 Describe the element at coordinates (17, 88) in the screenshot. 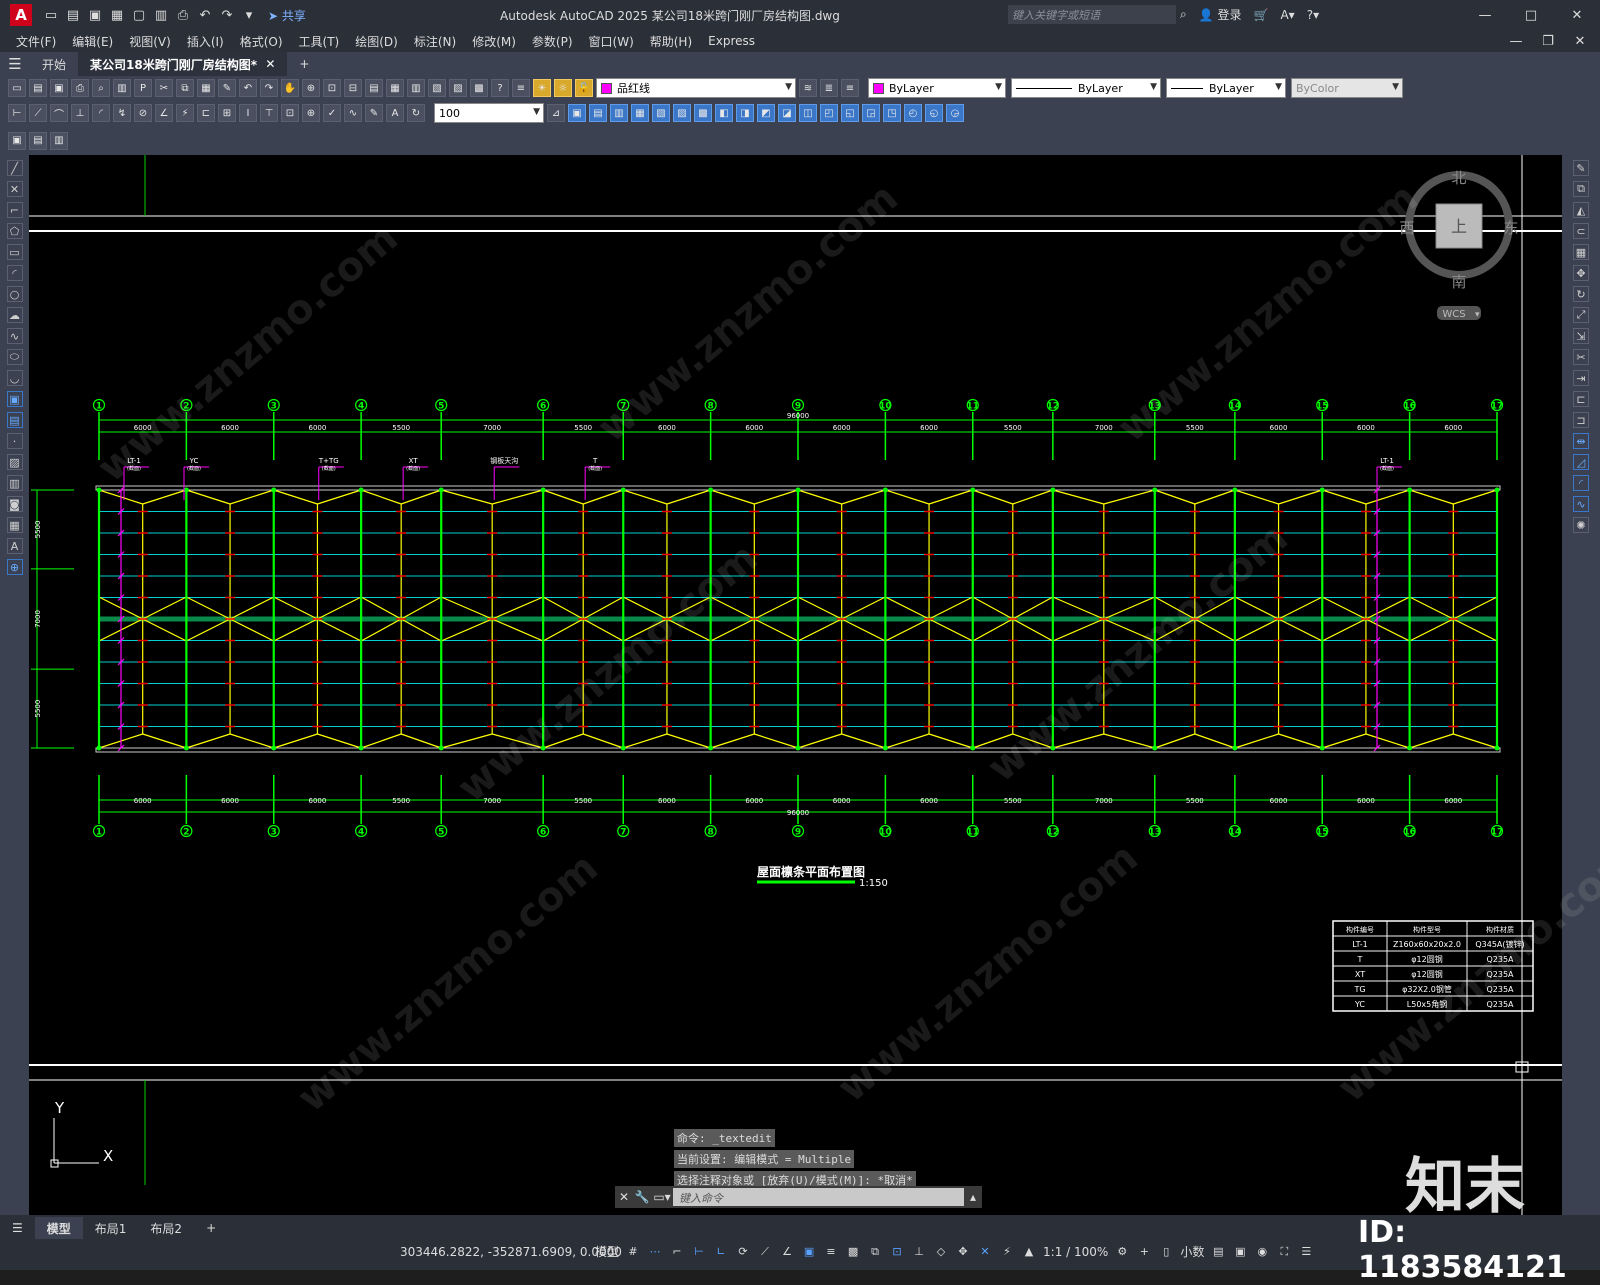

I see `new-icon: ▭` at that location.